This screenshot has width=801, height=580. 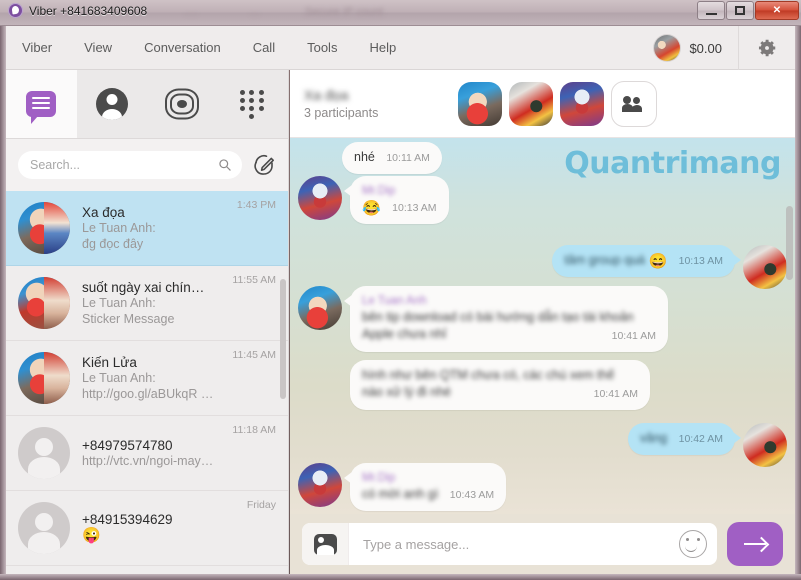 I want to click on chat-time: 11:45 AM, so click(x=254, y=355).